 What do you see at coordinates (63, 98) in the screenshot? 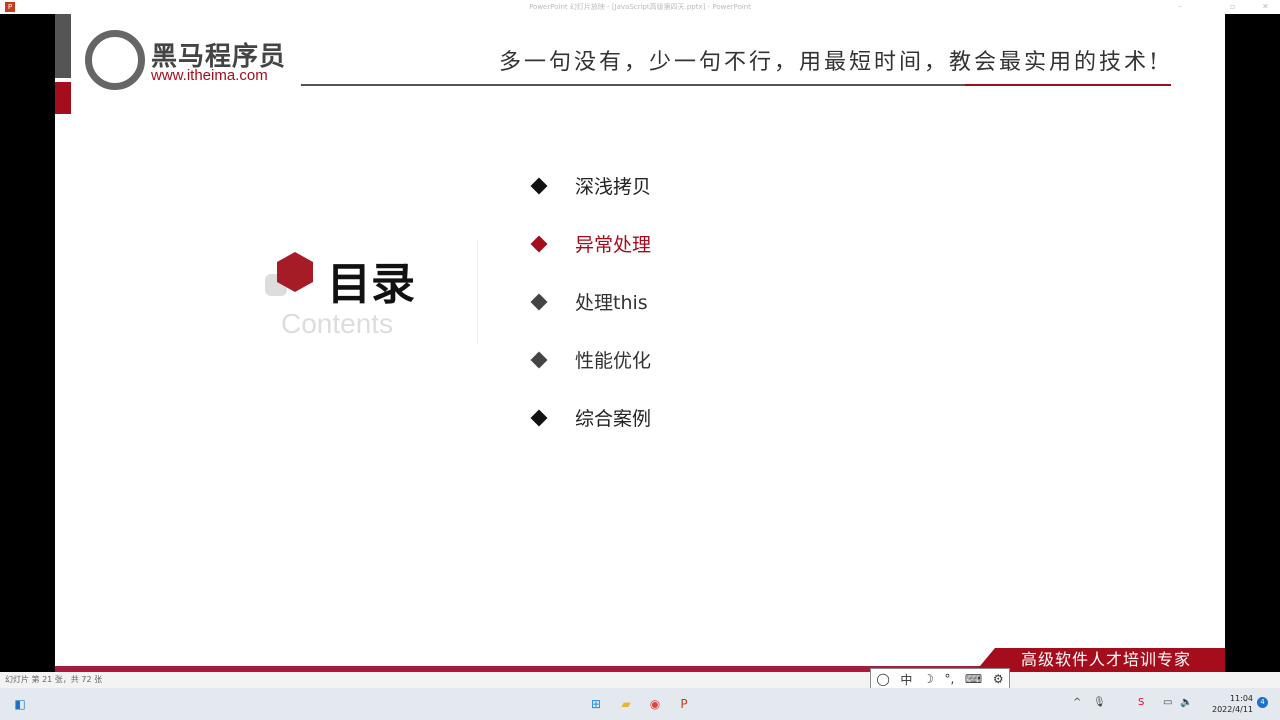
I see `decor-bar-red` at bounding box center [63, 98].